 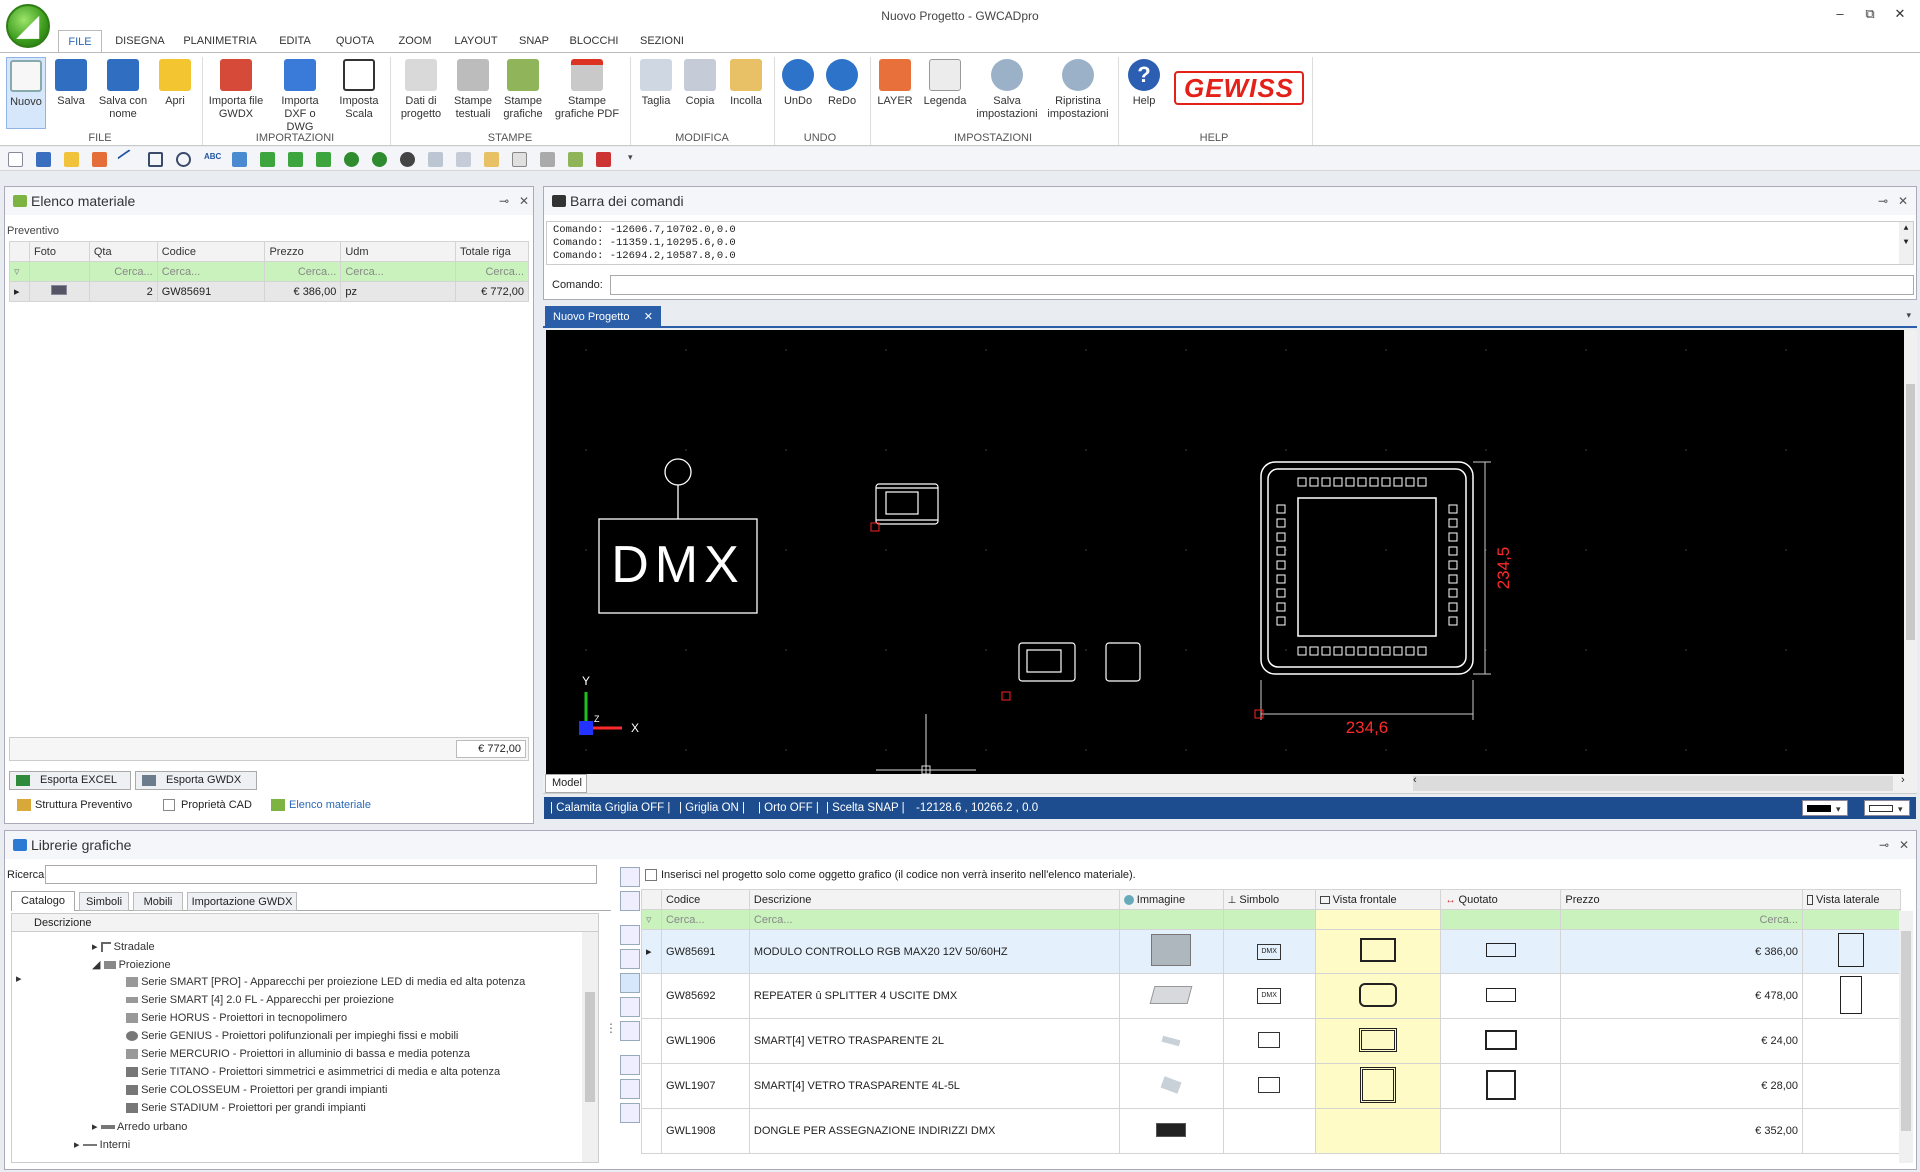 I want to click on paste-icon, so click(x=491, y=159).